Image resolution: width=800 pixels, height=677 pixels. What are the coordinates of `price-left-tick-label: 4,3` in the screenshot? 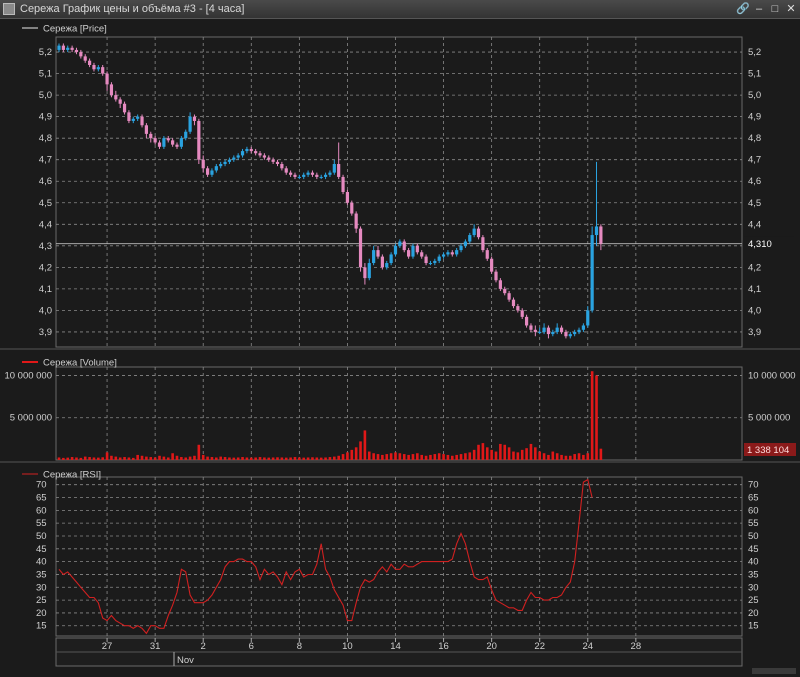 It's located at (45, 246).